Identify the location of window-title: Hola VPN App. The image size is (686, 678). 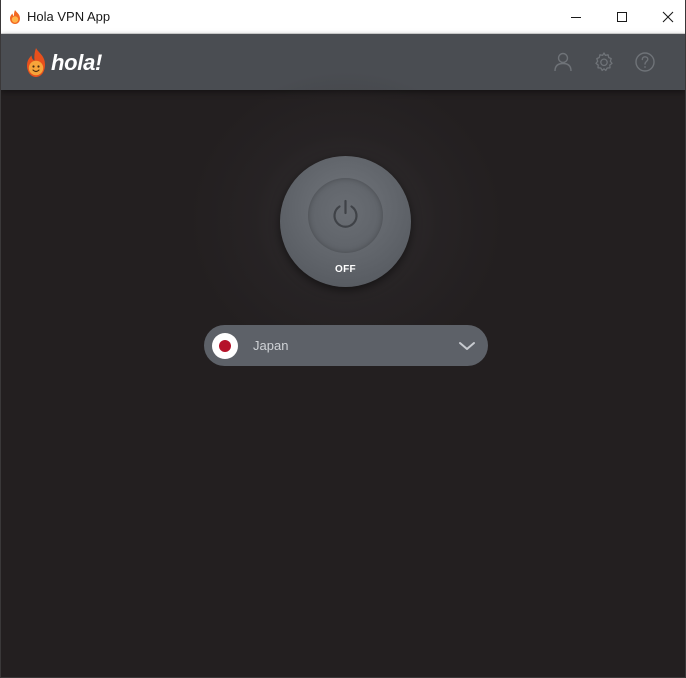
(69, 16).